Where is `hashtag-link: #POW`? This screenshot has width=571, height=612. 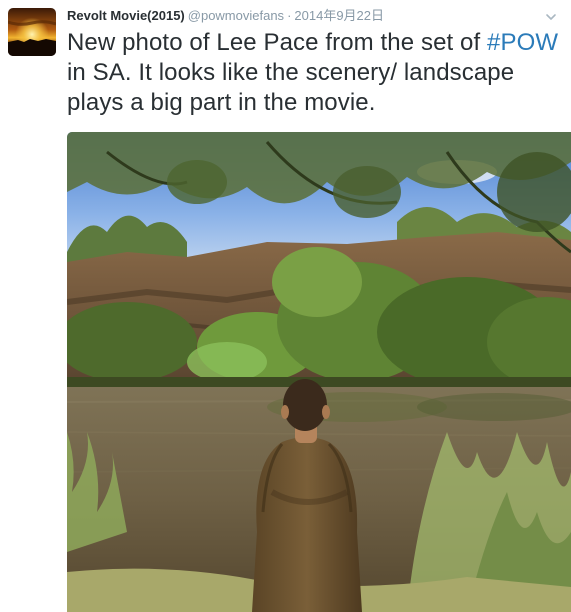 hashtag-link: #POW is located at coordinates (522, 42).